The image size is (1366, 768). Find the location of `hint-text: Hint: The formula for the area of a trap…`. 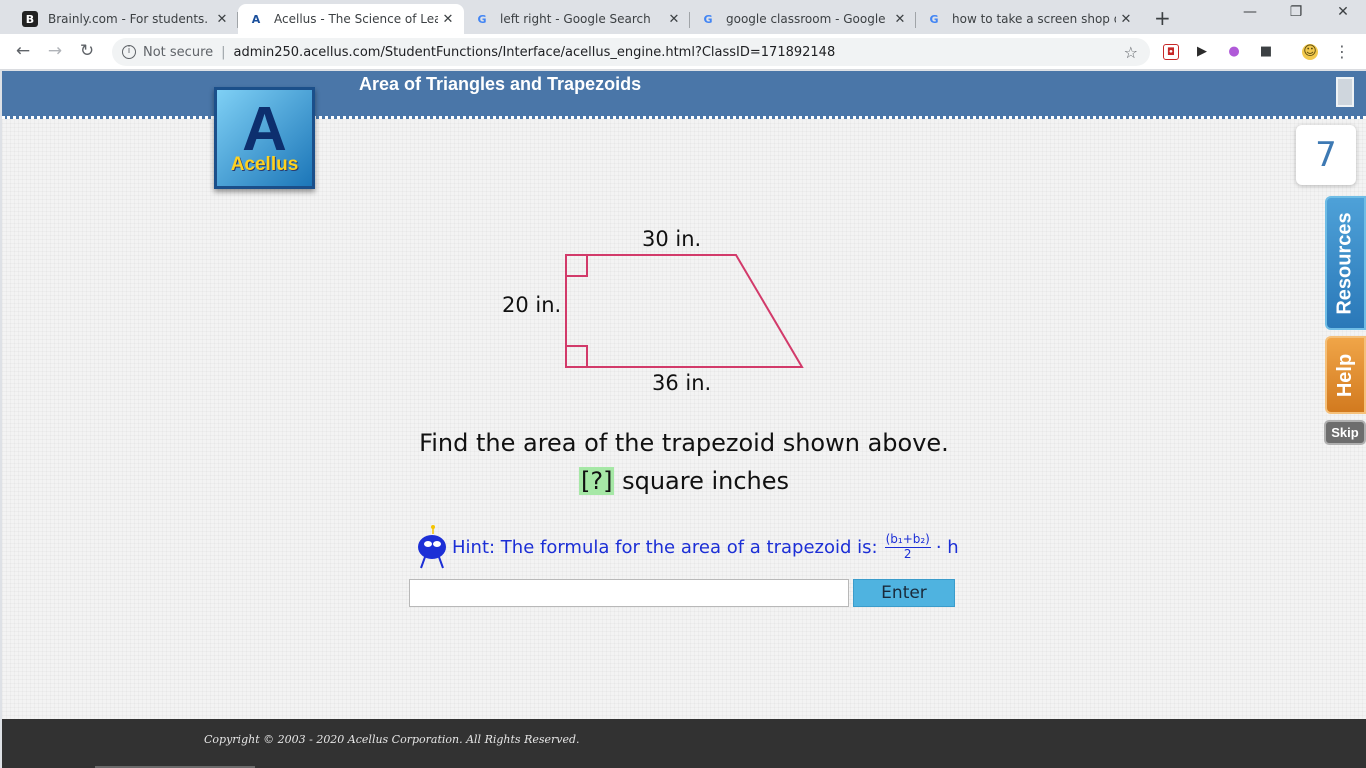

hint-text: Hint: The formula for the area of a trap… is located at coordinates (665, 547).